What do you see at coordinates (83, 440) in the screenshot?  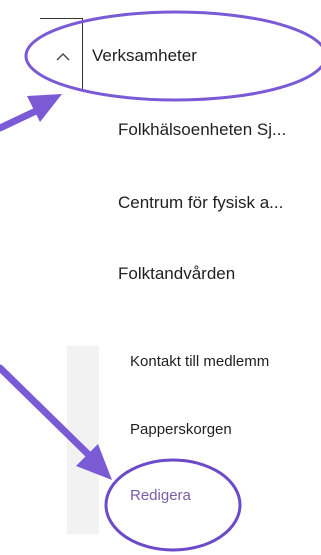 I see `nav-rail` at bounding box center [83, 440].